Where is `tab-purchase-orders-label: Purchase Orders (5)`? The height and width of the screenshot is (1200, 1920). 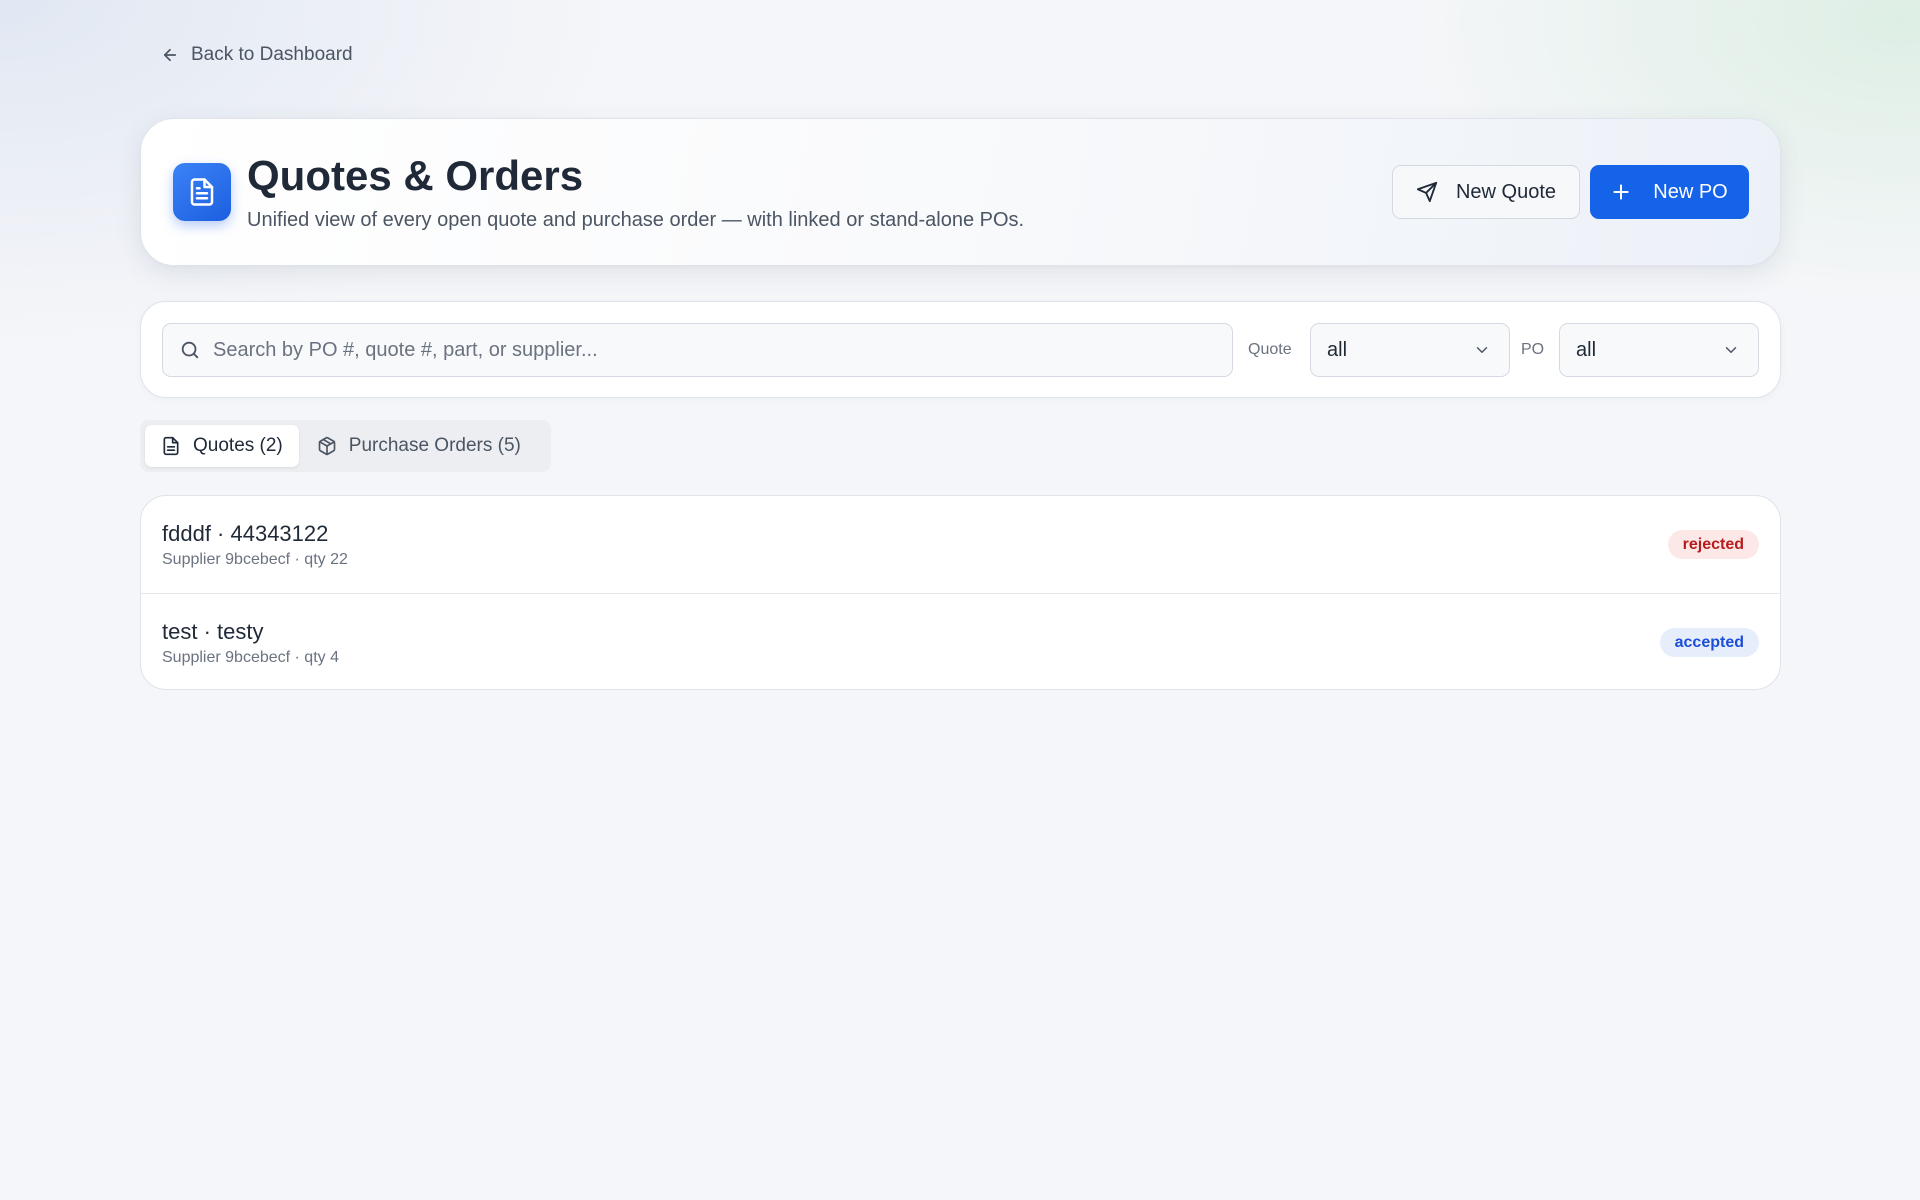
tab-purchase-orders-label: Purchase Orders (5) is located at coordinates (434, 445).